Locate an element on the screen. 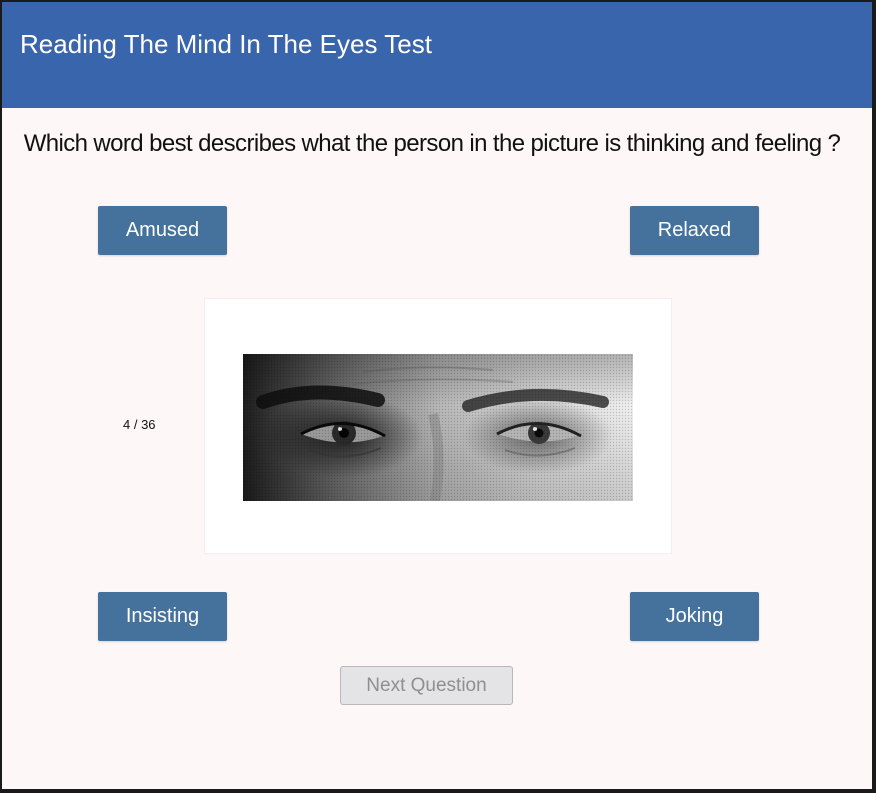  answer-button-amused: Amused is located at coordinates (162, 230).